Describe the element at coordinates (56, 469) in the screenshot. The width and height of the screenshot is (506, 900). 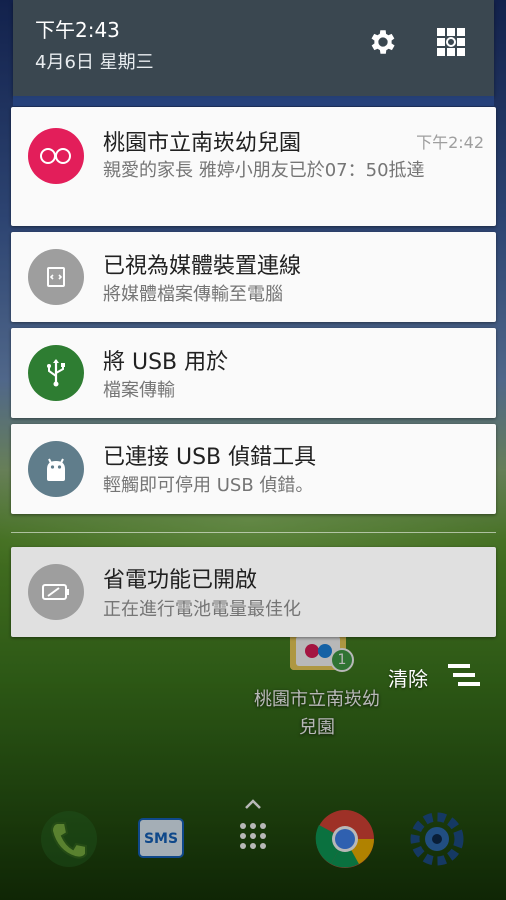
I see `android-debug-icon` at that location.